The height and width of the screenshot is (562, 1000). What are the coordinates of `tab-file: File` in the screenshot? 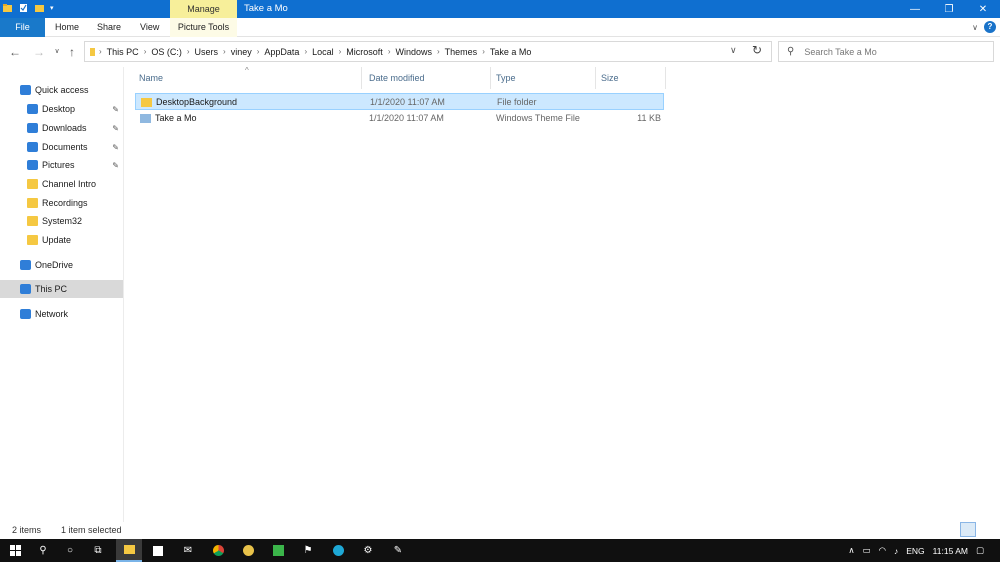 It's located at (22, 27).